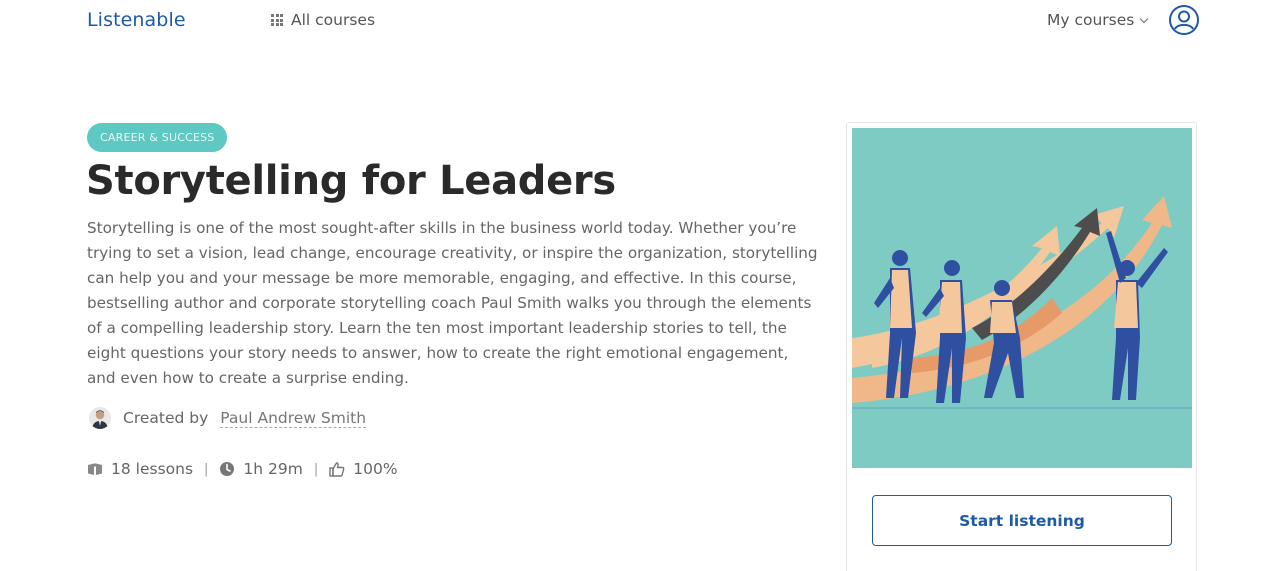  I want to click on author-line: Created by Paul Andrew Smith, so click(228, 418).